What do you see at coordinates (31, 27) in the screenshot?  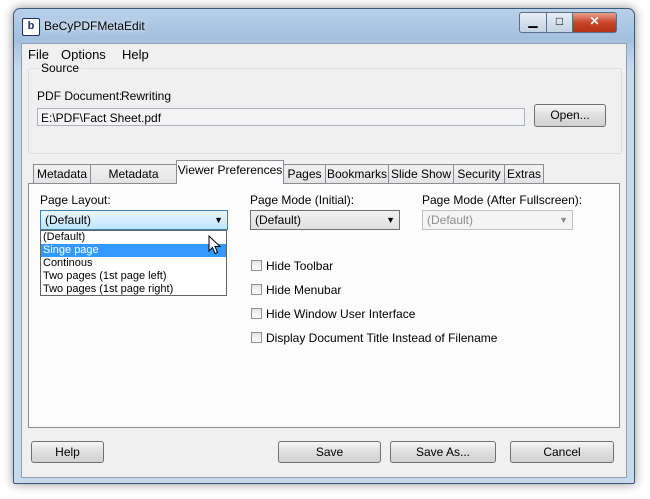 I see `app-icon: b` at bounding box center [31, 27].